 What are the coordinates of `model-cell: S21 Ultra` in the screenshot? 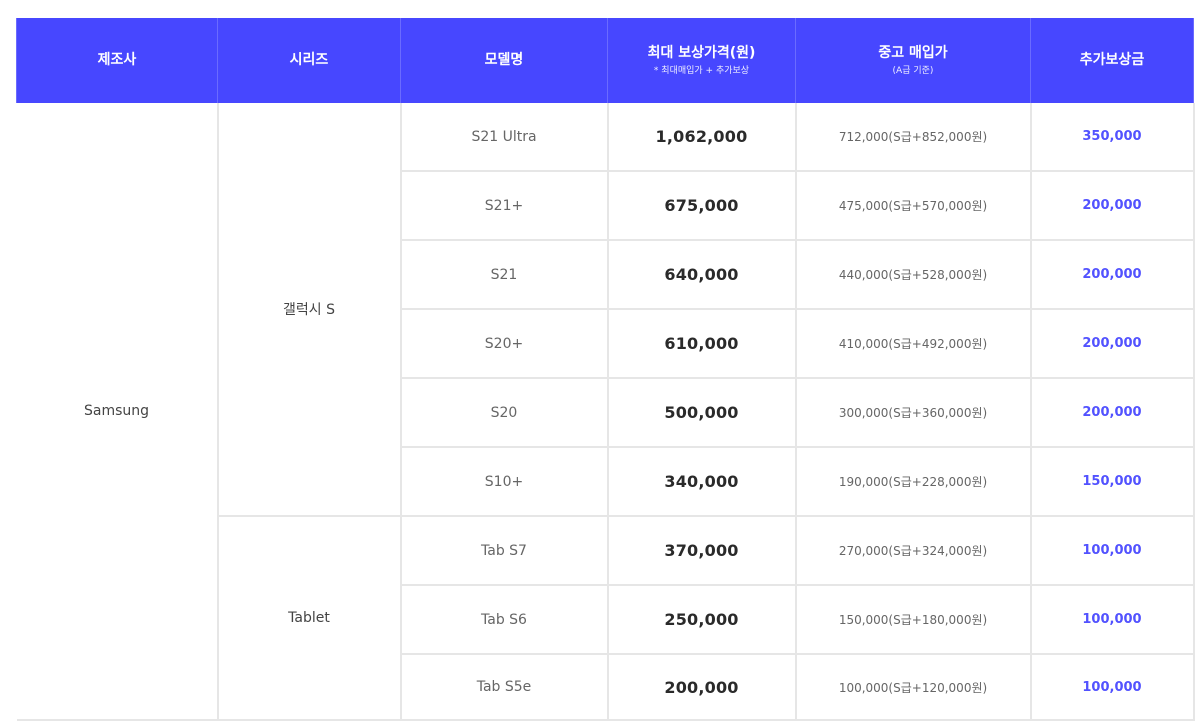 It's located at (504, 137).